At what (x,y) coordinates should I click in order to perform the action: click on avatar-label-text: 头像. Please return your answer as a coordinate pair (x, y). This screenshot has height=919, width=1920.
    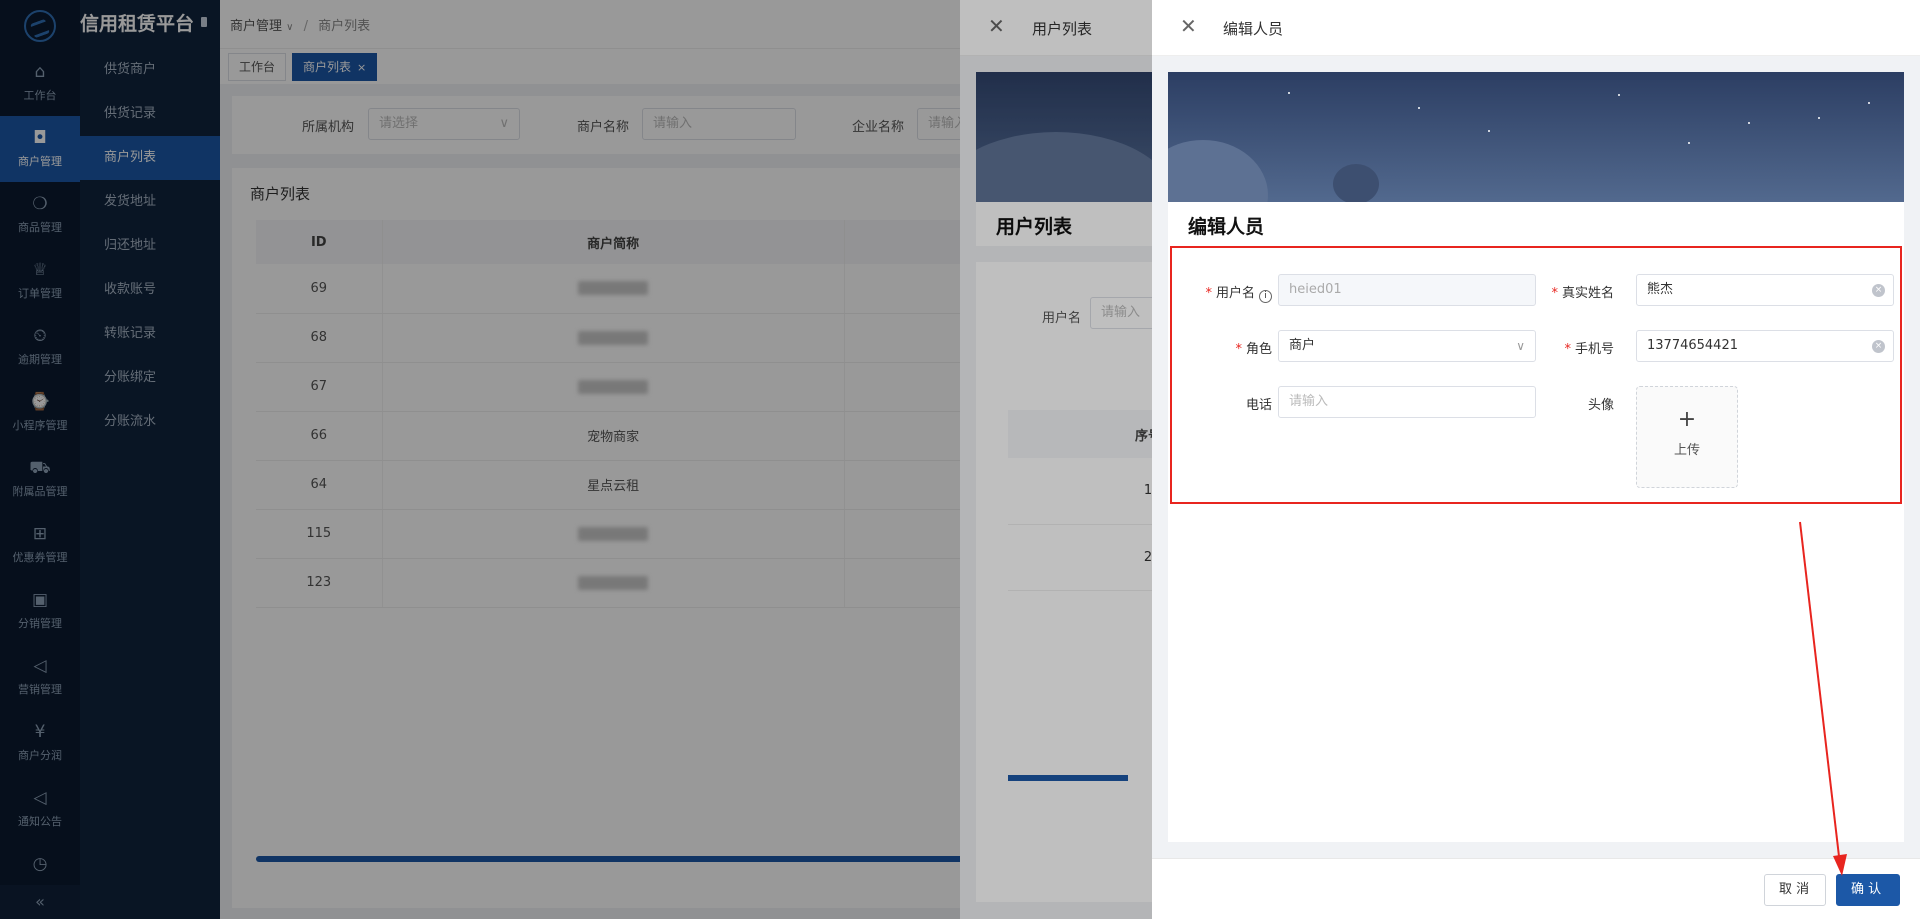
    Looking at the image, I should click on (1600, 405).